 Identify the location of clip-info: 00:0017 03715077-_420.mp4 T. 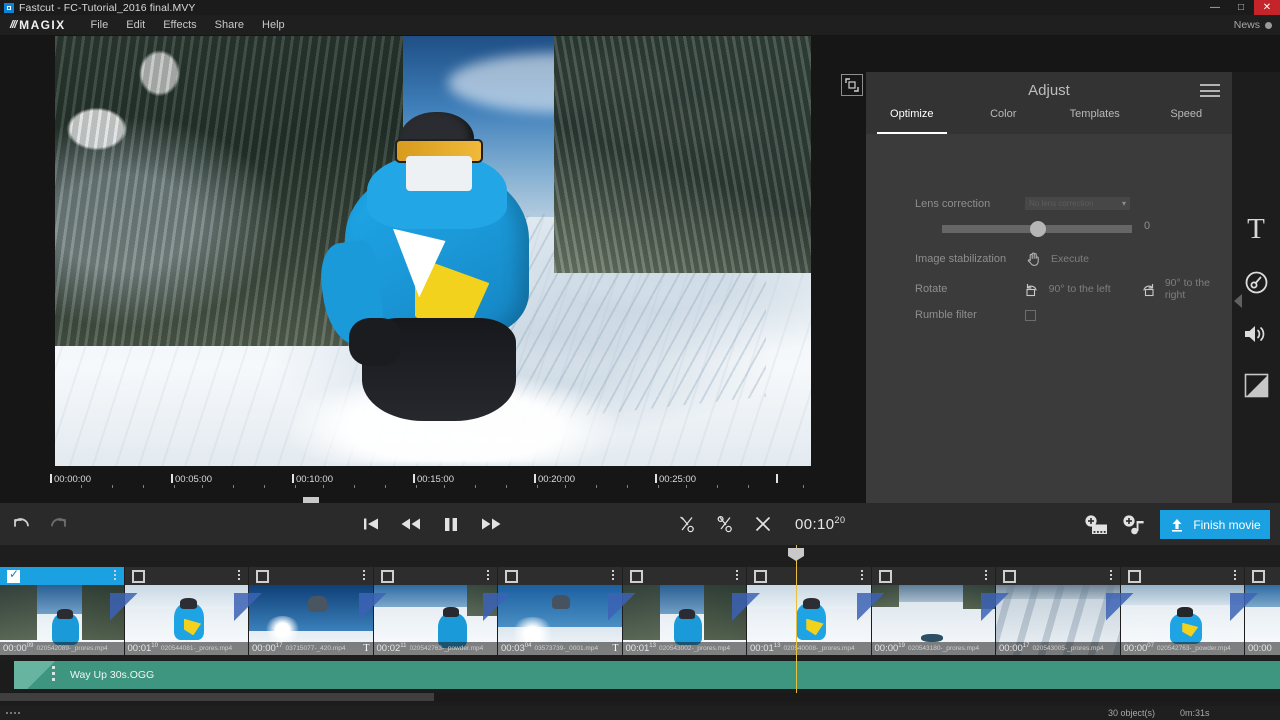
(311, 648).